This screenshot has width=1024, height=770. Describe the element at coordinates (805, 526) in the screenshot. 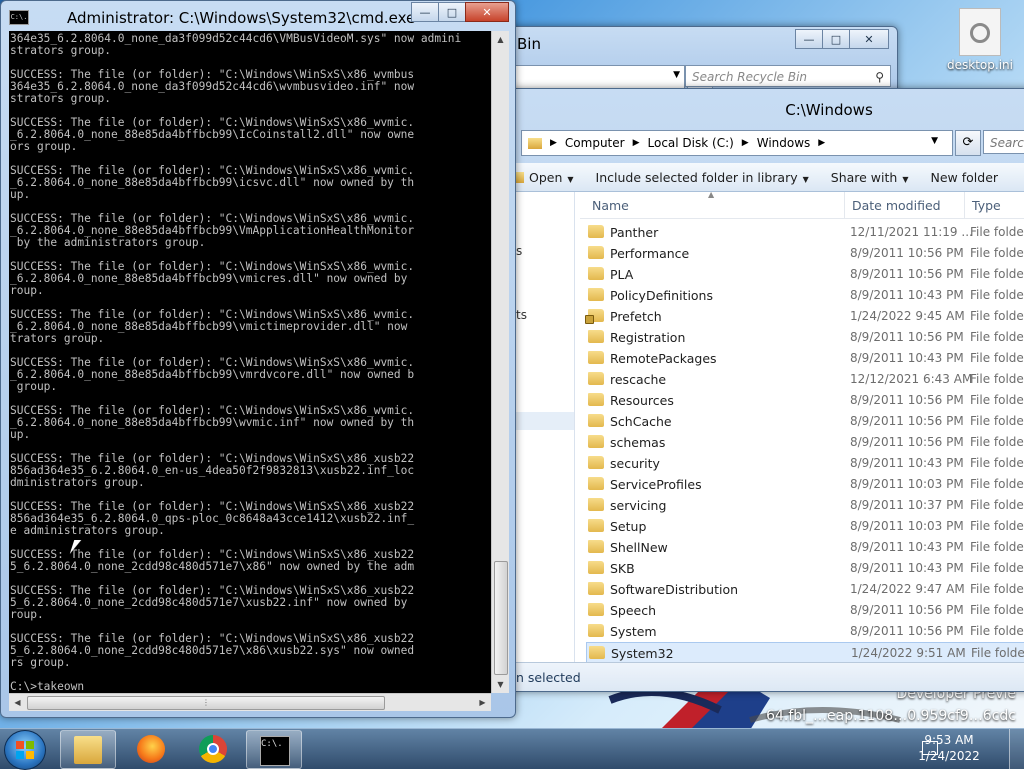

I see `list-item: Setup 8/9/2011 10:03 PM File folder` at that location.